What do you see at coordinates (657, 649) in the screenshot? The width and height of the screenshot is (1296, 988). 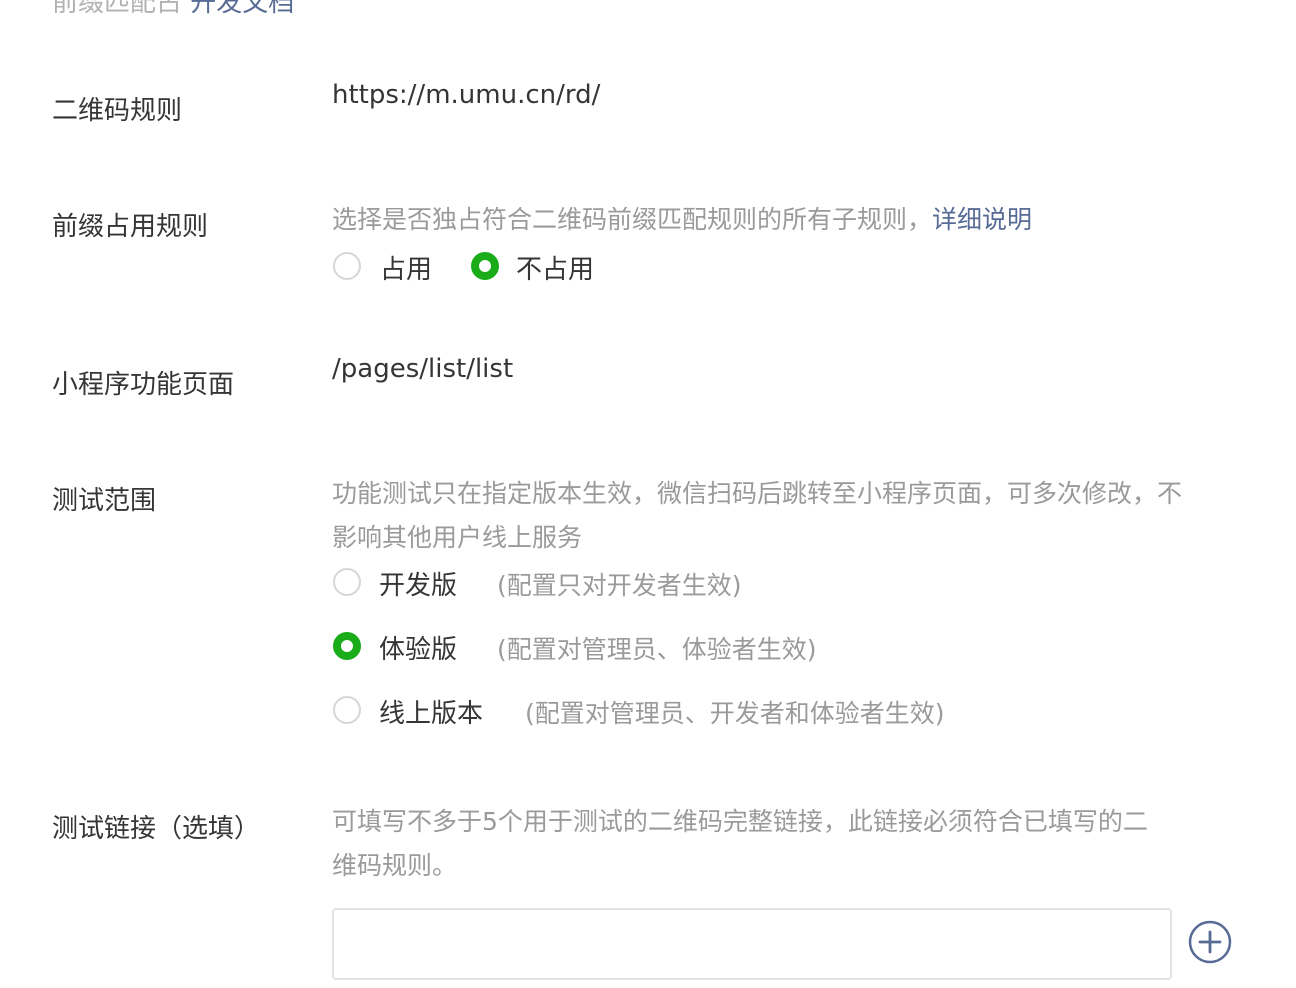 I see `scope-trial-note: (配置对管理员、体验者生效)` at bounding box center [657, 649].